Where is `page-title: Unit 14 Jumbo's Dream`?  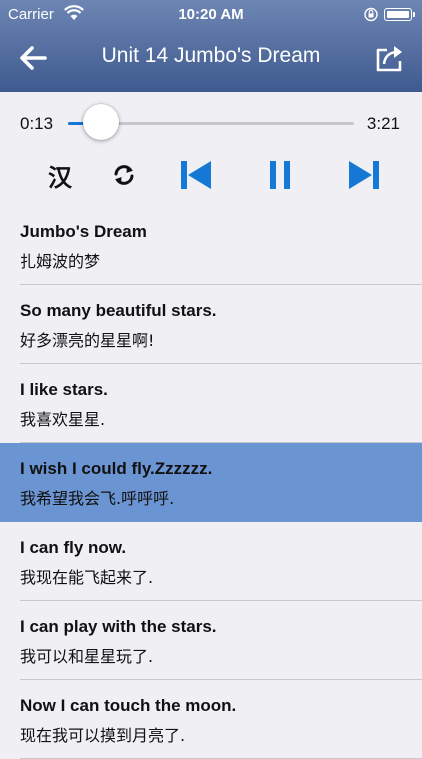
page-title: Unit 14 Jumbo's Dream is located at coordinates (211, 55).